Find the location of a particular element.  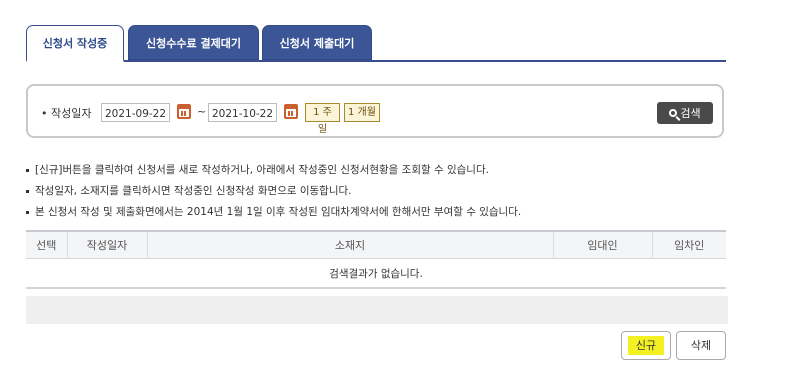

tab-fee-payment-pending: 신청수수료 결제대기 is located at coordinates (193, 42).